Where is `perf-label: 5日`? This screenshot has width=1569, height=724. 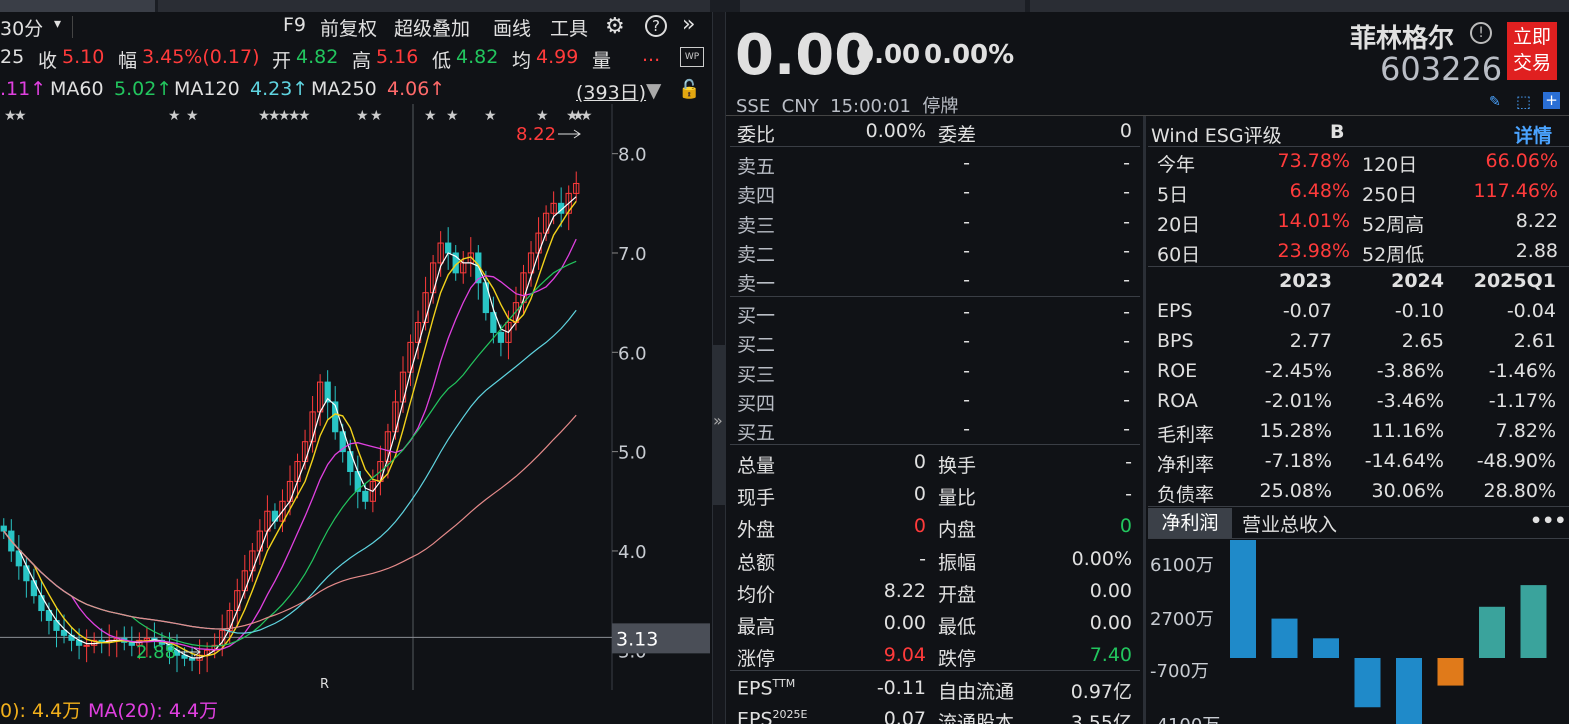
perf-label: 5日 is located at coordinates (1173, 195).